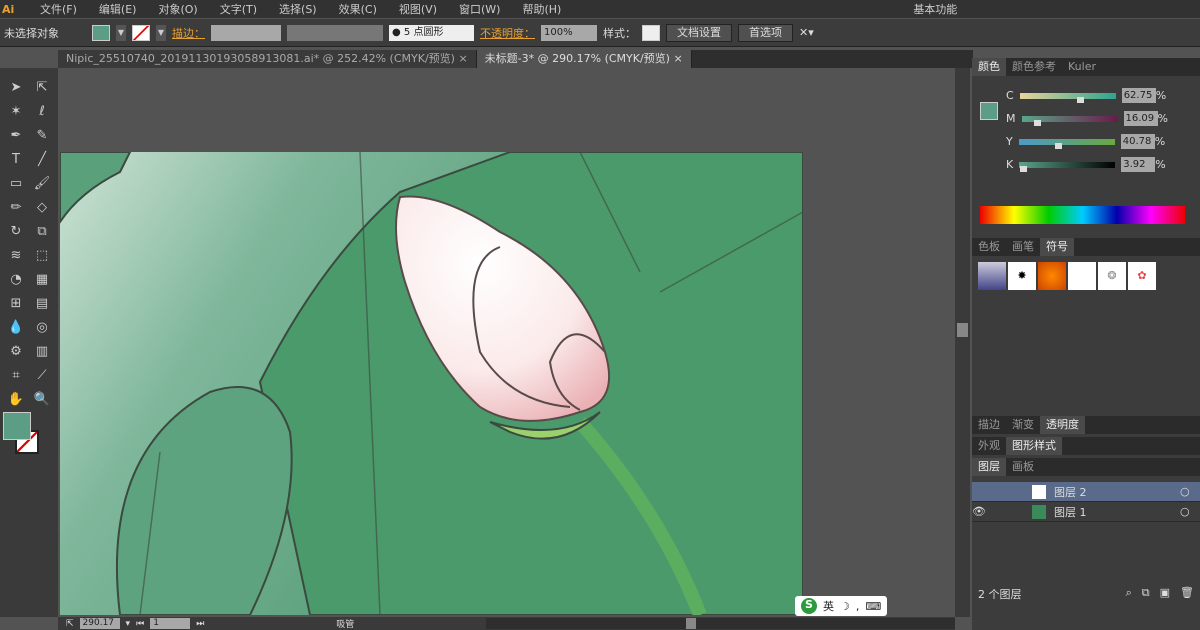 This screenshot has width=1200, height=630. I want to click on tab-graphic-styles: 图形样式, so click(1034, 446).